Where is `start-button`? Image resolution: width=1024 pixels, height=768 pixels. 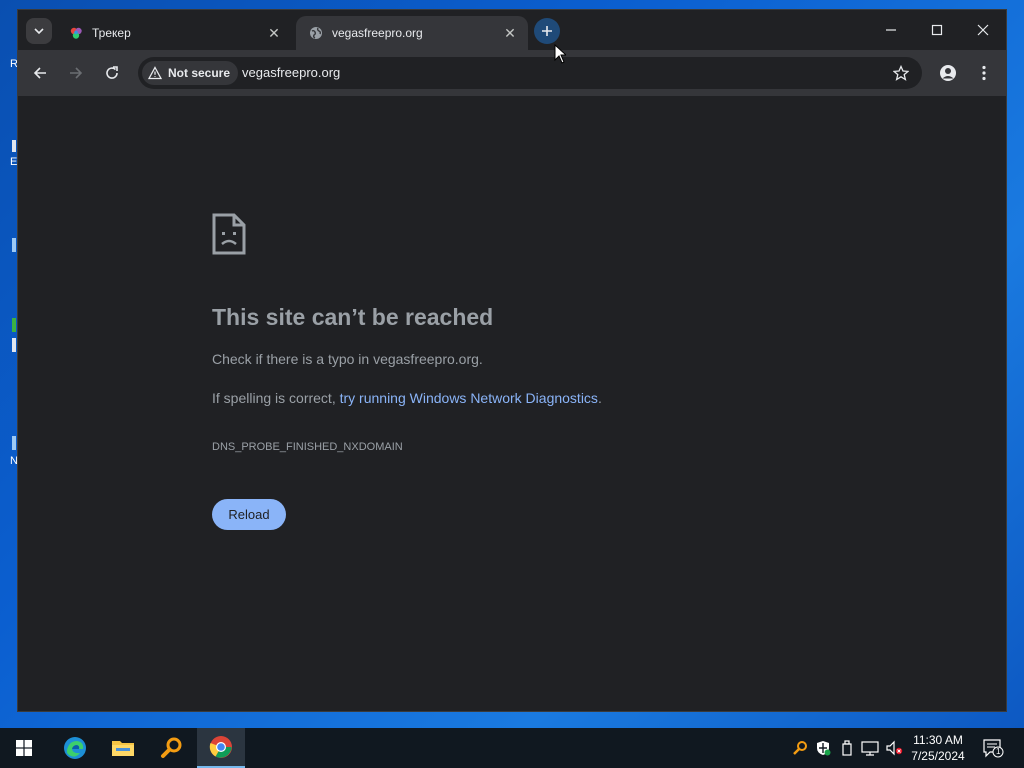 start-button is located at coordinates (24, 748).